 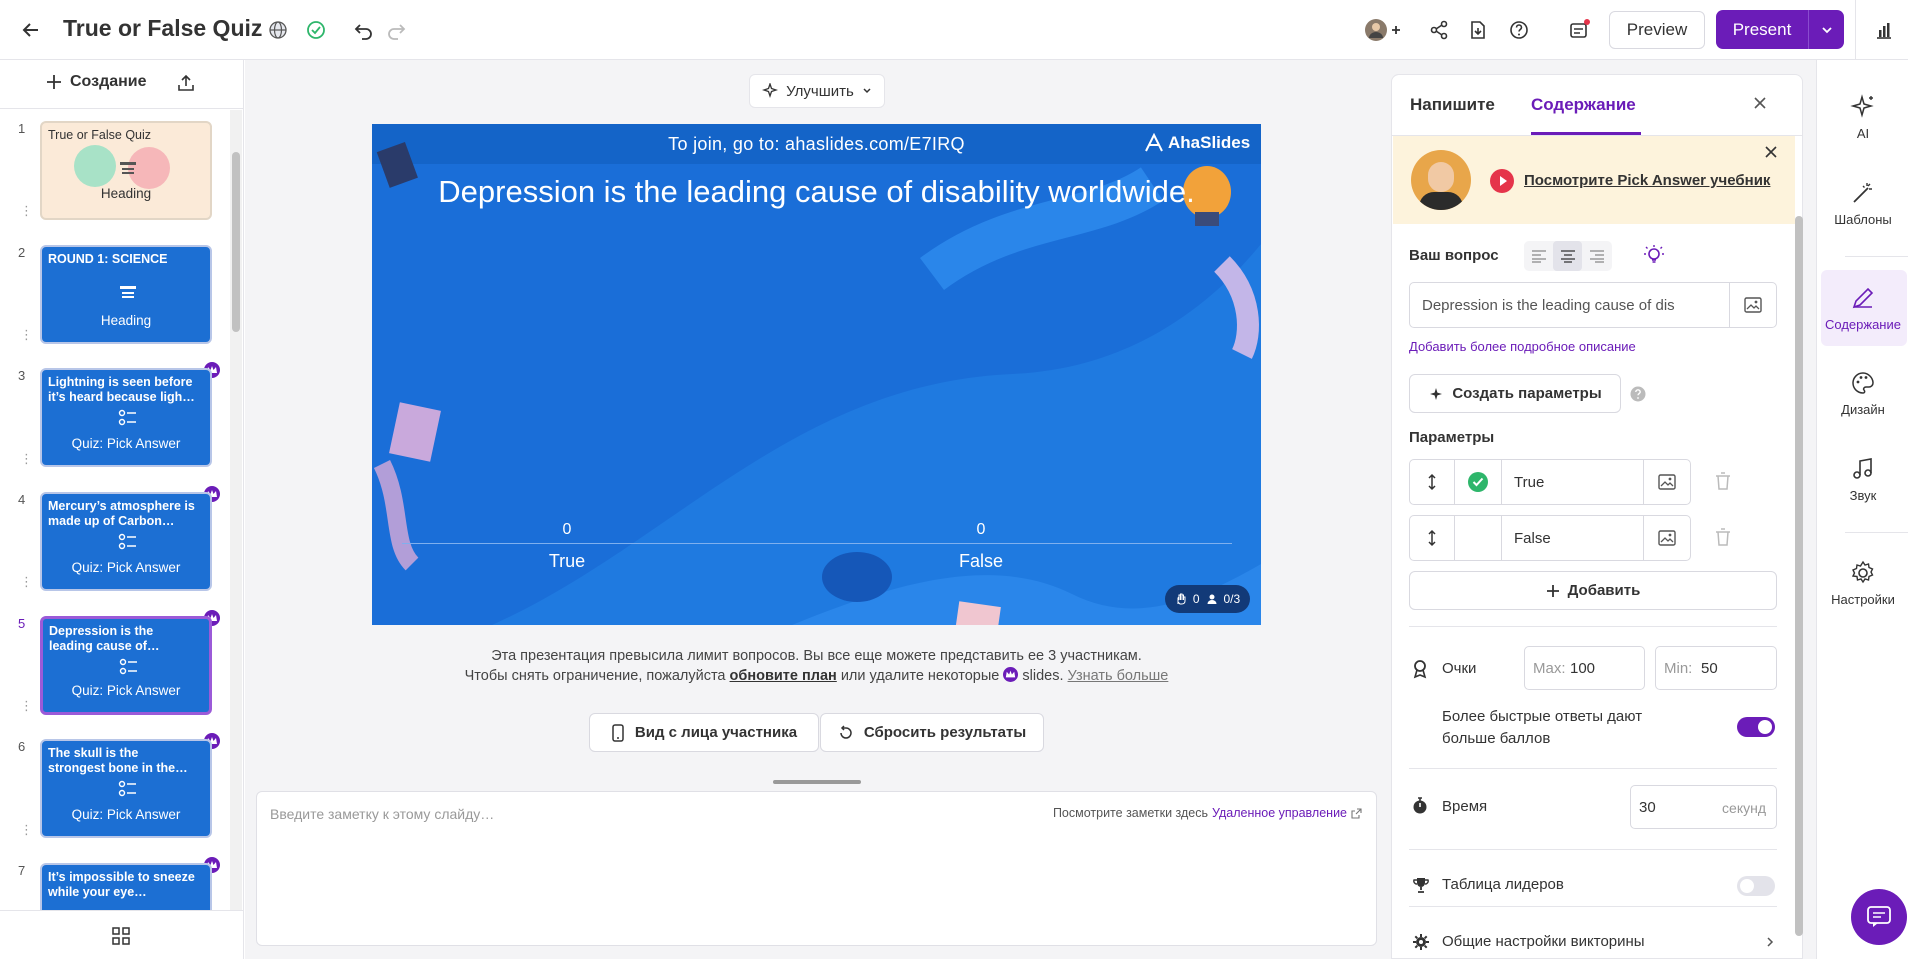 I want to click on rail-design: Дизайн, so click(x=1862, y=393).